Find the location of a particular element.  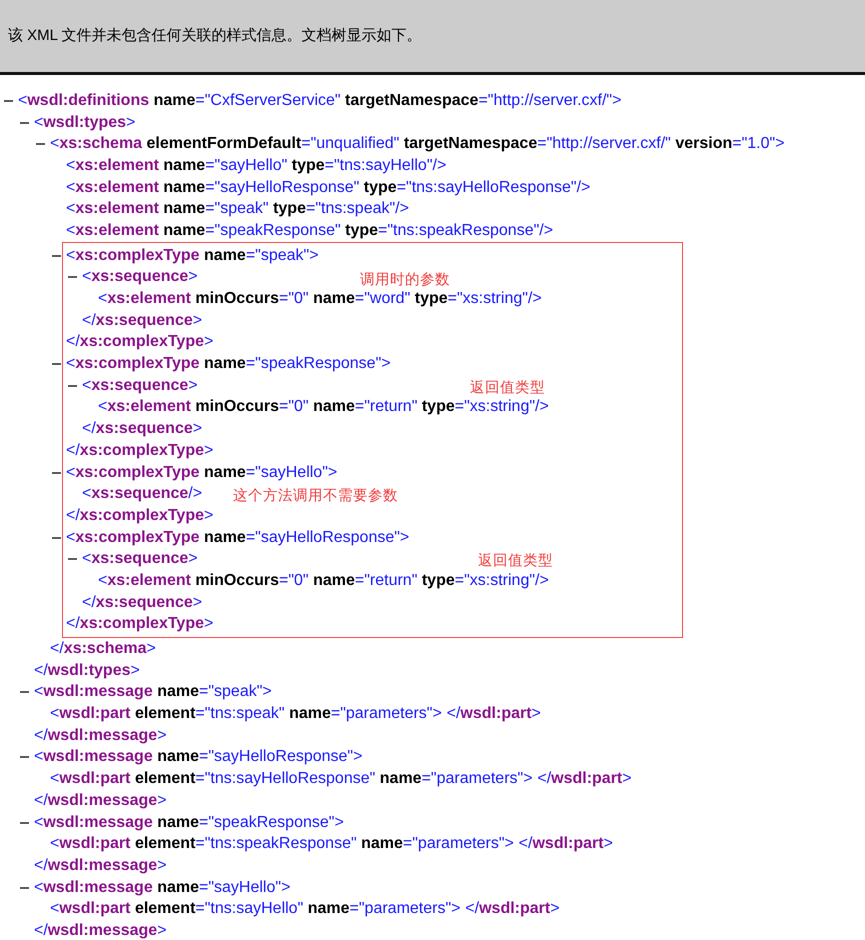

xml-tag-line: <xs:element name="speak" type="tns:speak"/> is located at coordinates (237, 209).